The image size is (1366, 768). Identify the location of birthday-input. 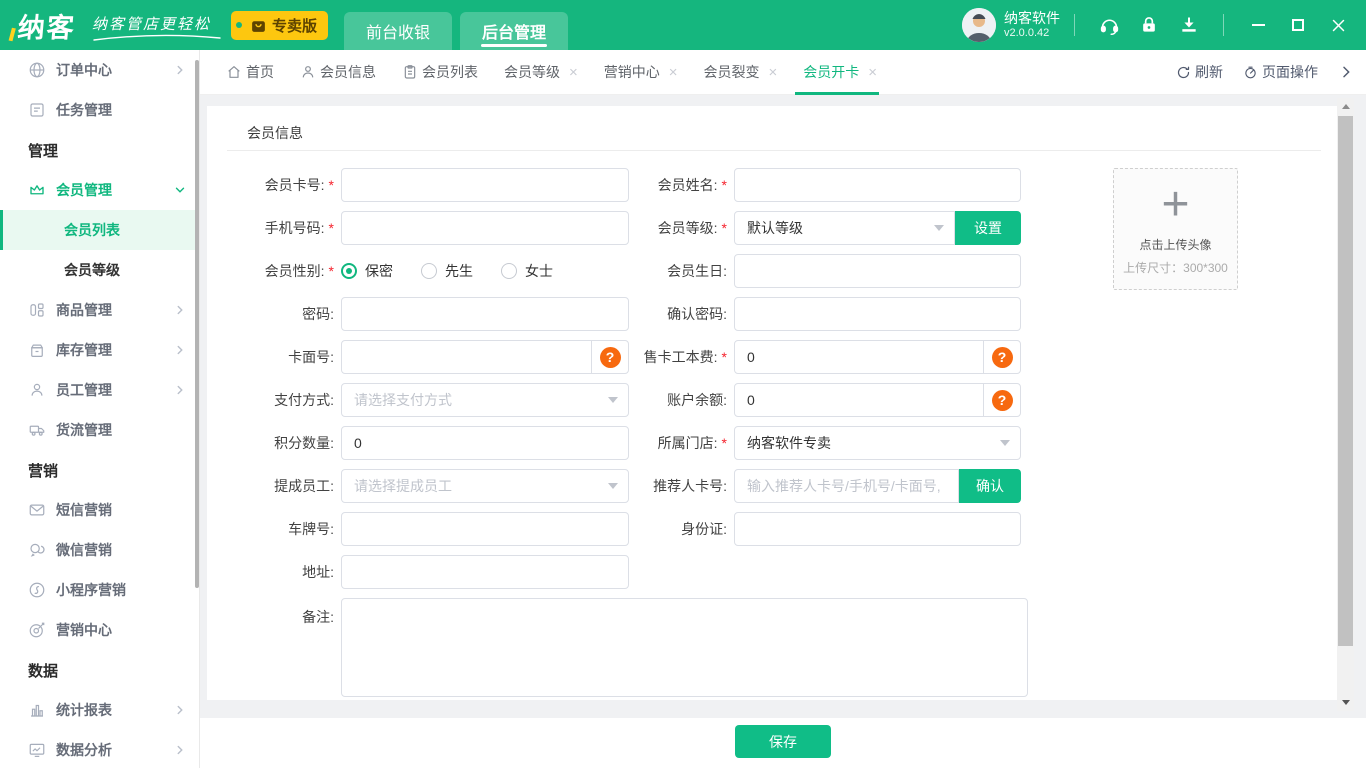
(877, 271).